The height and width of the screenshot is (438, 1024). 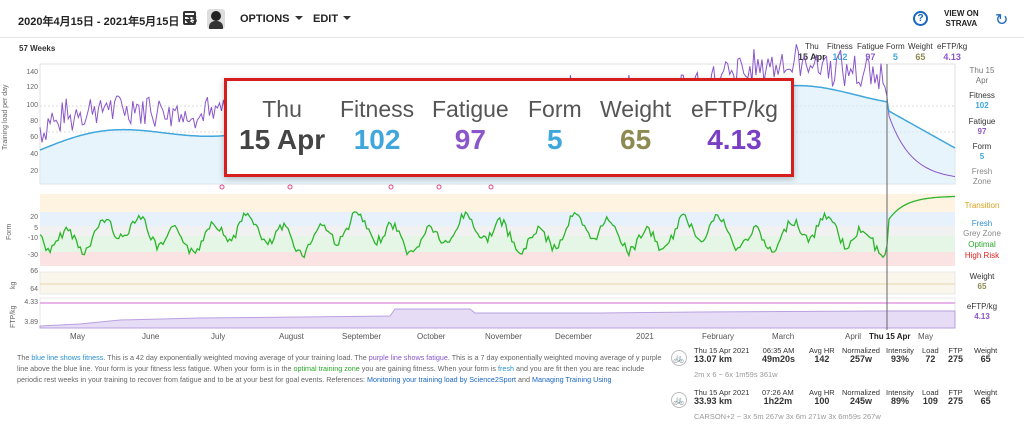 What do you see at coordinates (756, 374) in the screenshot?
I see `interval-detail: 1m59s 361w` at bounding box center [756, 374].